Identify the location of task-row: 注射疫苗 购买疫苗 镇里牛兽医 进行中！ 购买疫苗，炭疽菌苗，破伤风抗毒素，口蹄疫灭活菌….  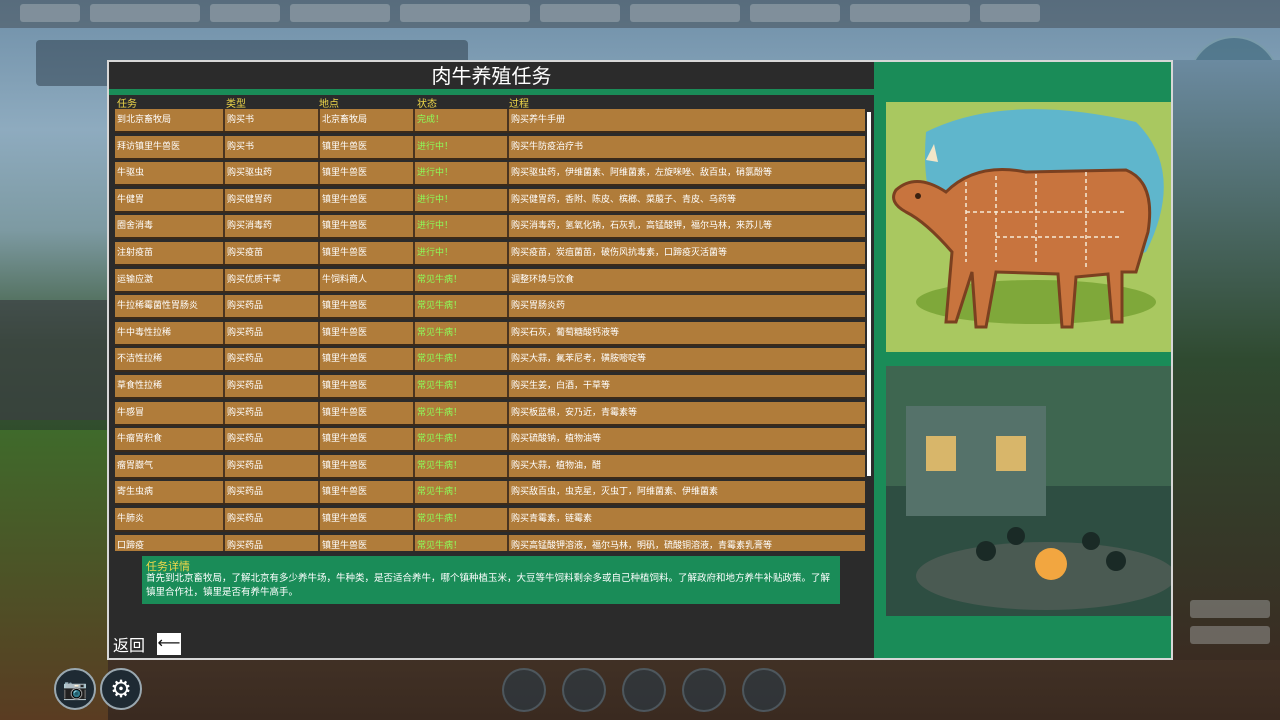
(490, 254).